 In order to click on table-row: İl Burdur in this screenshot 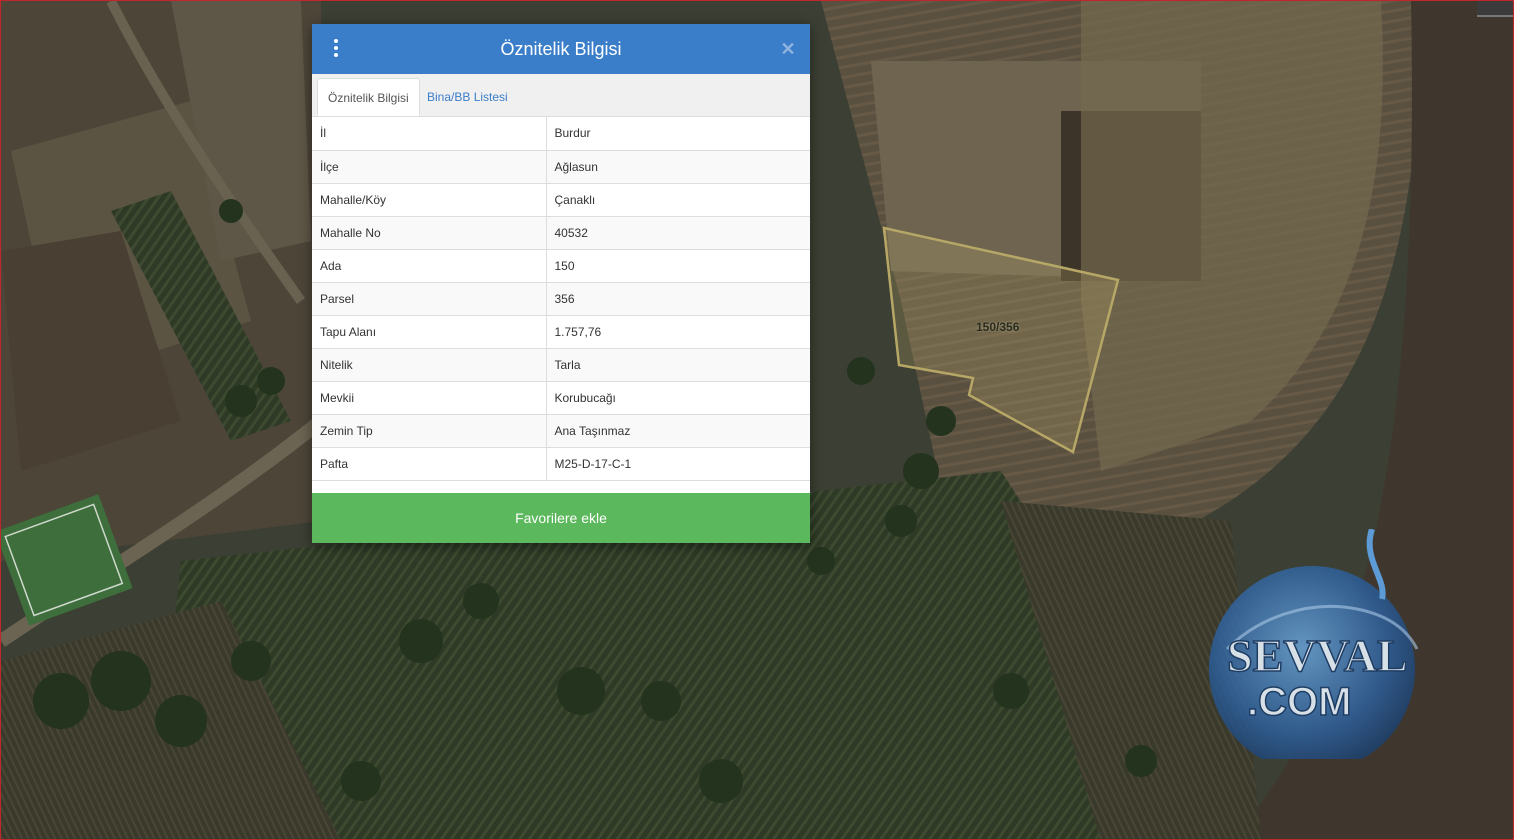, I will do `click(561, 134)`.